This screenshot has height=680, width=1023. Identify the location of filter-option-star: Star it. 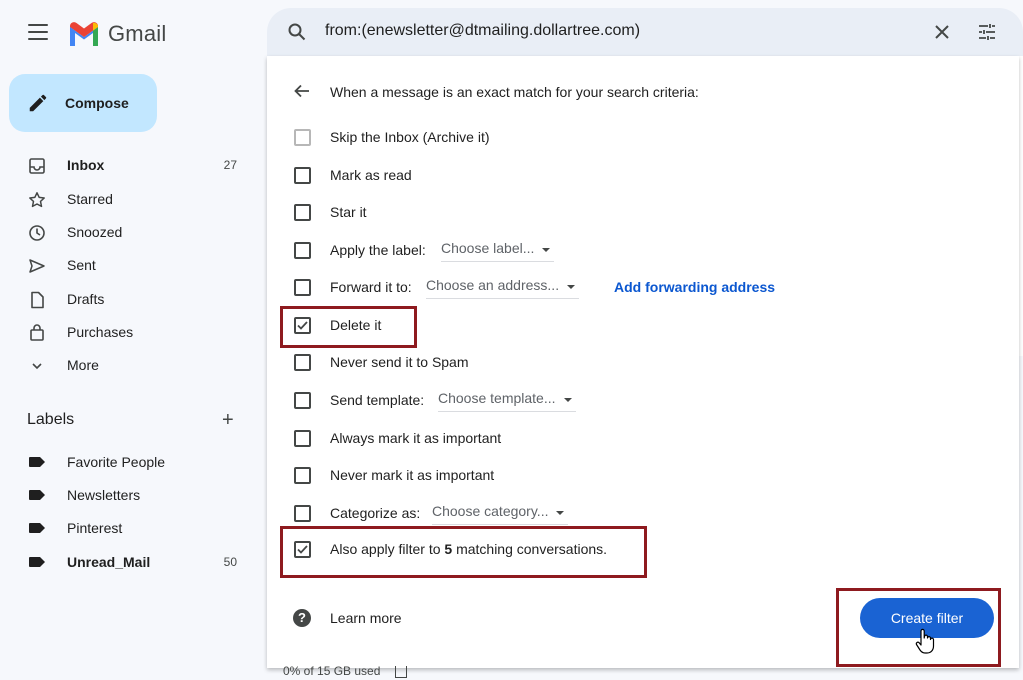
(637, 212).